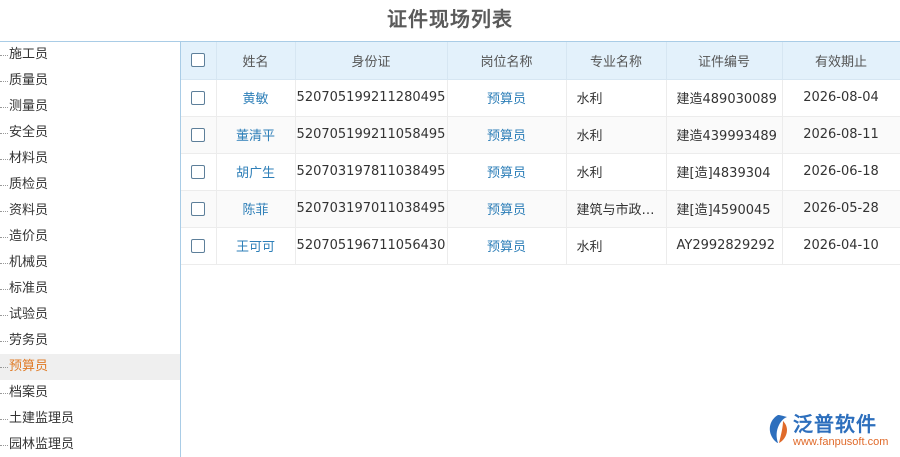 This screenshot has height=457, width=900. Describe the element at coordinates (90, 341) in the screenshot. I see `sidebar-item: 劳务员` at that location.